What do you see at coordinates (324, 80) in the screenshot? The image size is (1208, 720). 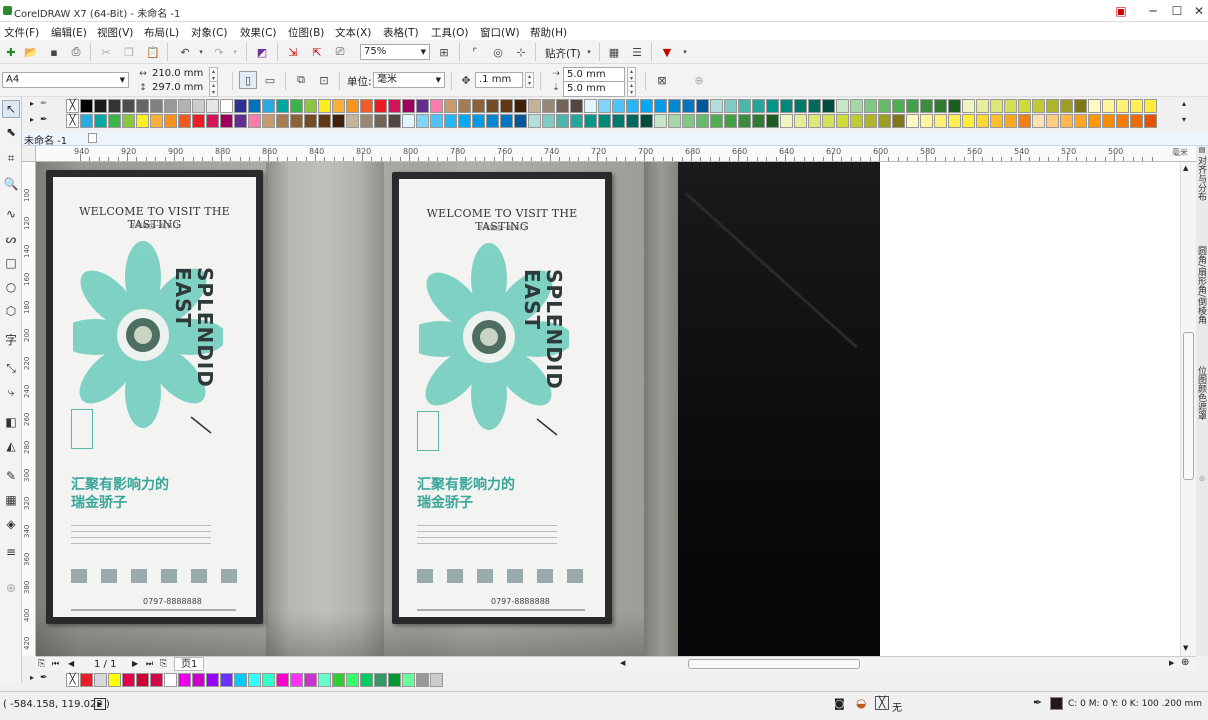 I see `current-page-icon: ⊡` at bounding box center [324, 80].